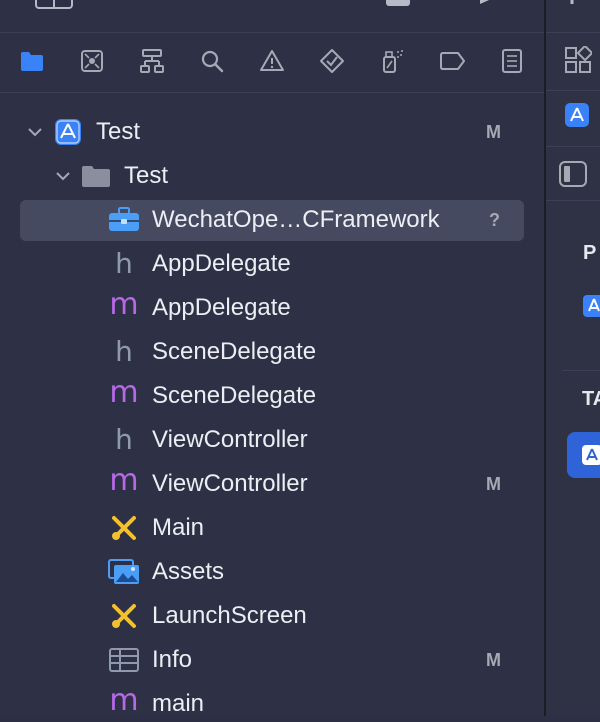 The image size is (600, 722). I want to click on tree-row-file: h AppDelegate, so click(272, 264).